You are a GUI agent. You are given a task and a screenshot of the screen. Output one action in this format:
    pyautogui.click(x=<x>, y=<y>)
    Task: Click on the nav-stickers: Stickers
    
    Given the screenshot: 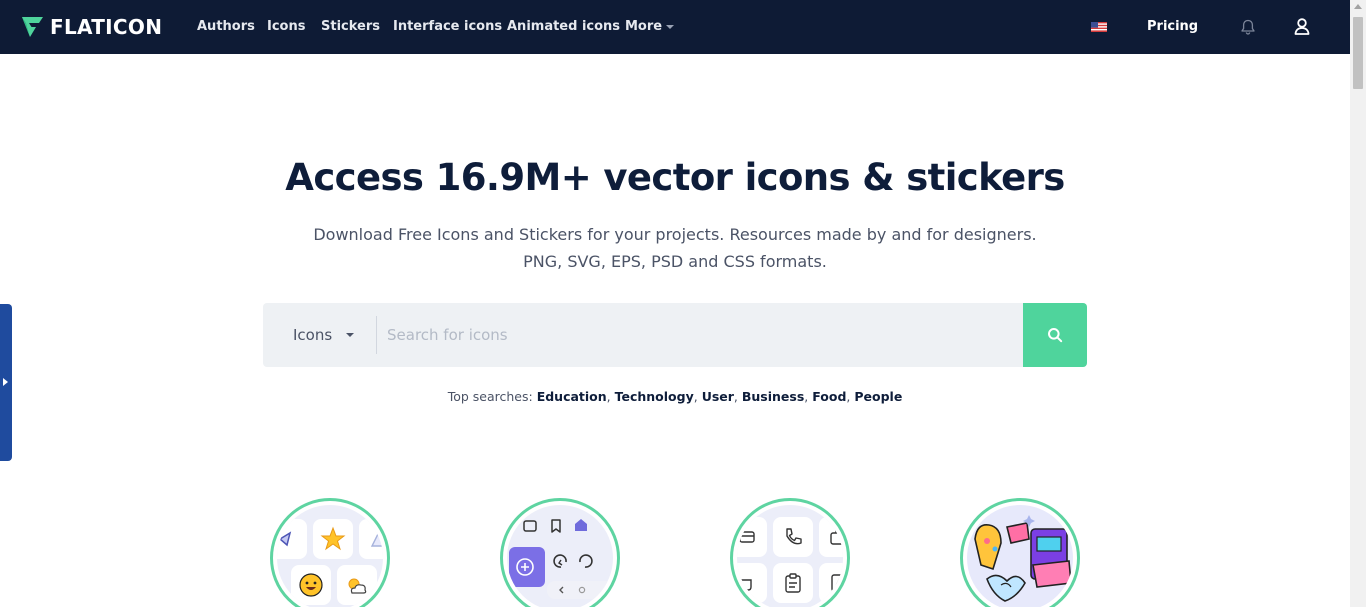 What is the action you would take?
    pyautogui.click(x=350, y=26)
    